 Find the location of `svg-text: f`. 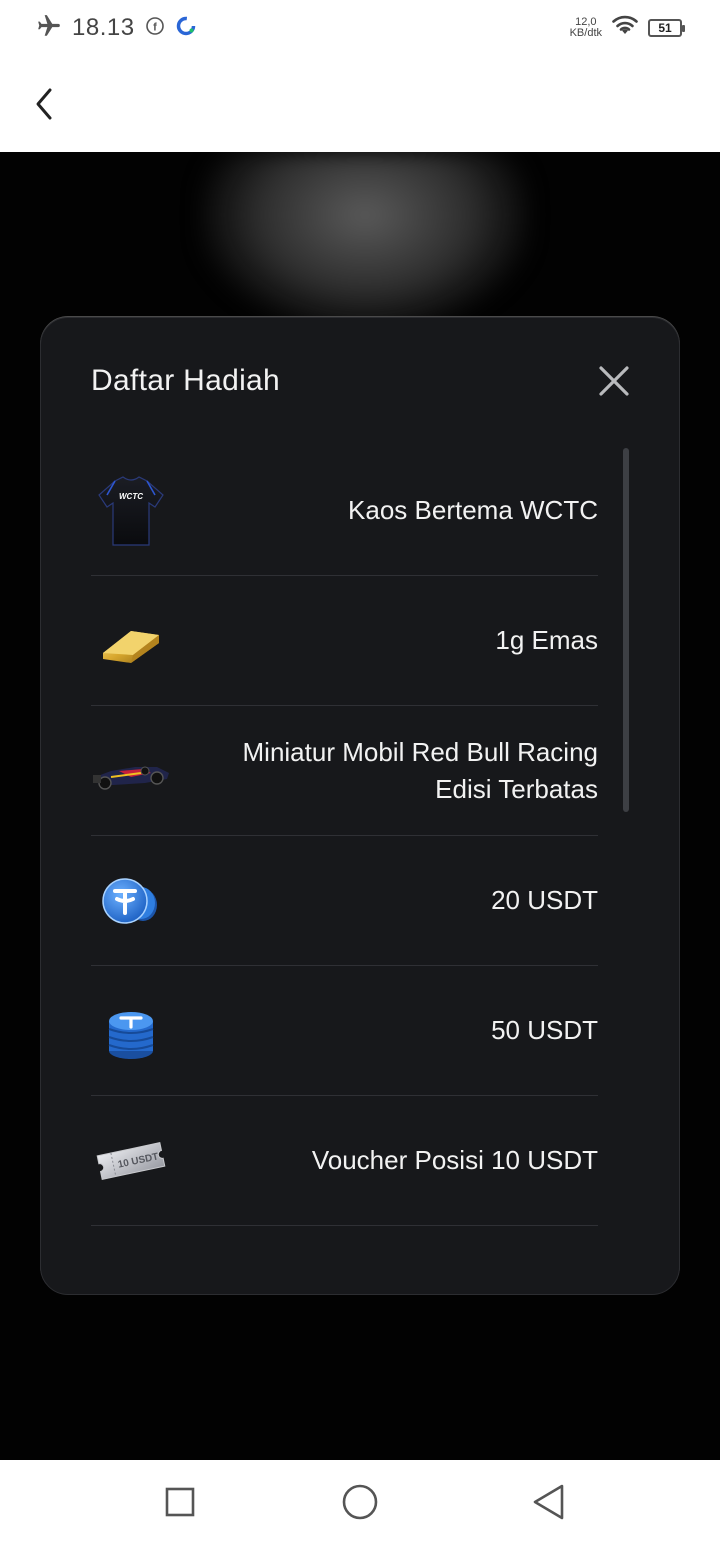

svg-text: f is located at coordinates (155, 27).